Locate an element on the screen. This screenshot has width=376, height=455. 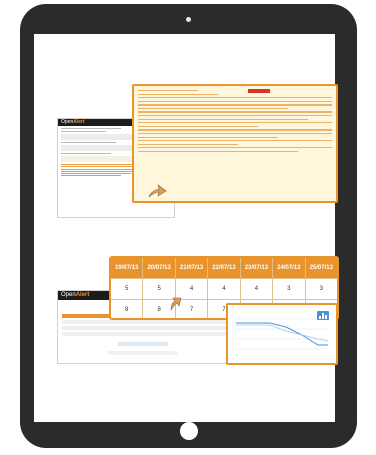
table-header-cell: 22/07/13 is located at coordinates (224, 268).